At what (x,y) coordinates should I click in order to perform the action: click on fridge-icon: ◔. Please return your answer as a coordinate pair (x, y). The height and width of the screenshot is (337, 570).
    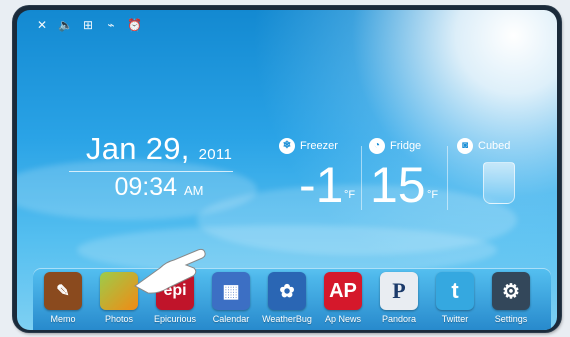
    Looking at the image, I should click on (377, 146).